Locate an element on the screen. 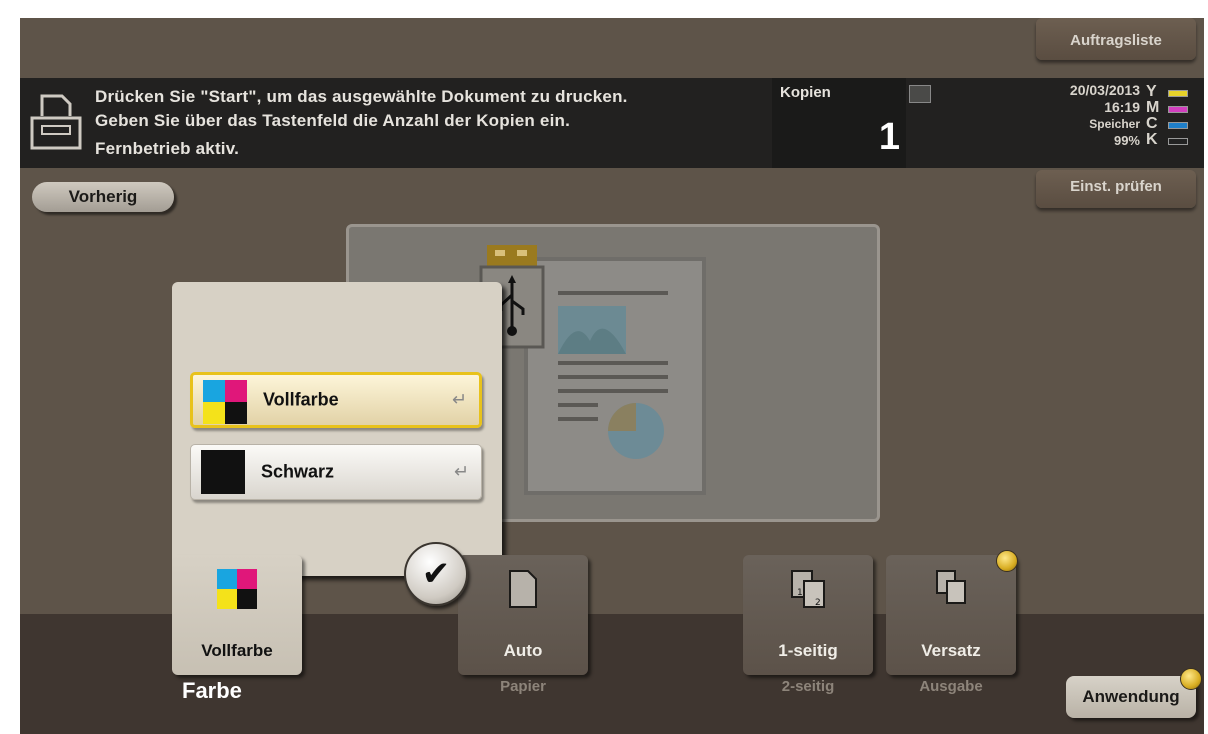 The width and height of the screenshot is (1208, 734). application-button: Anwendung is located at coordinates (1131, 697).